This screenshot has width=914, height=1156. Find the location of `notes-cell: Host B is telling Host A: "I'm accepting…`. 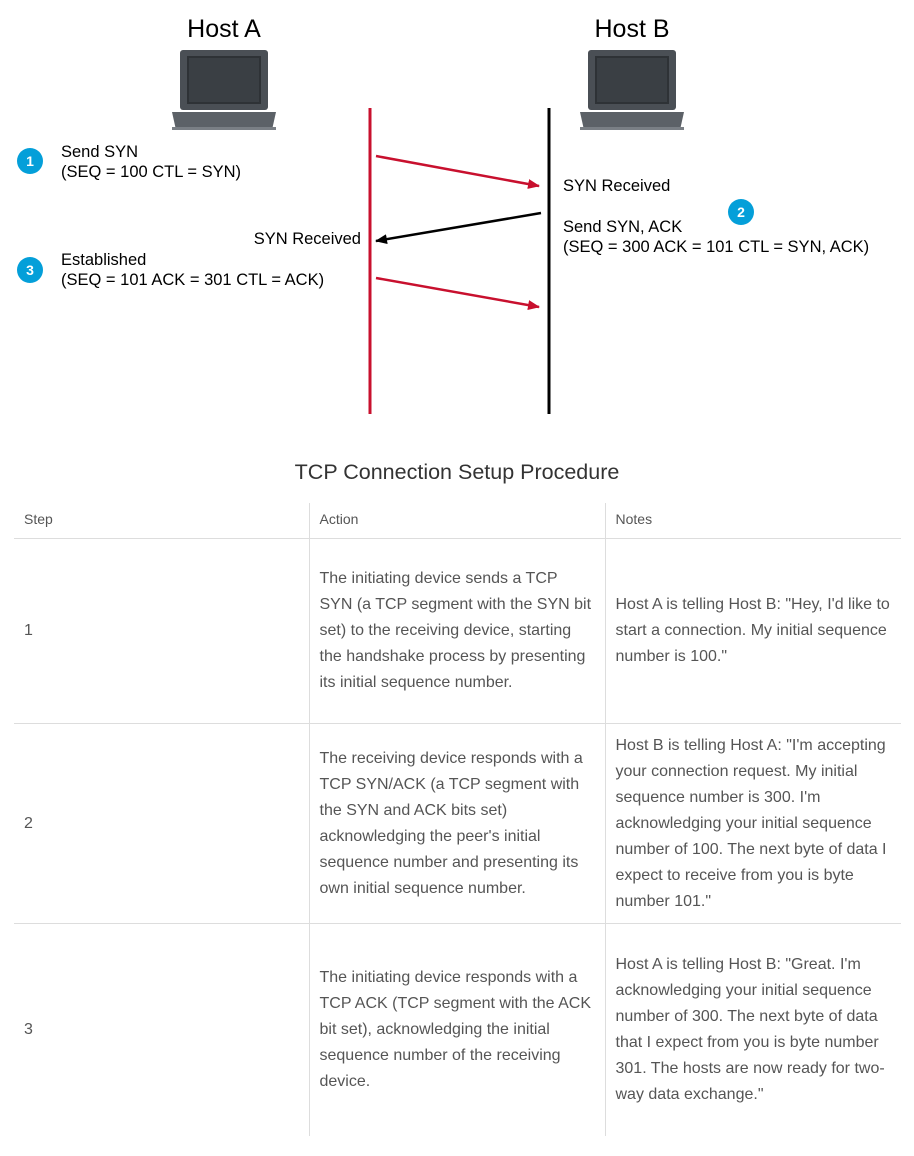

notes-cell: Host B is telling Host A: "I'm accepting… is located at coordinates (753, 823).